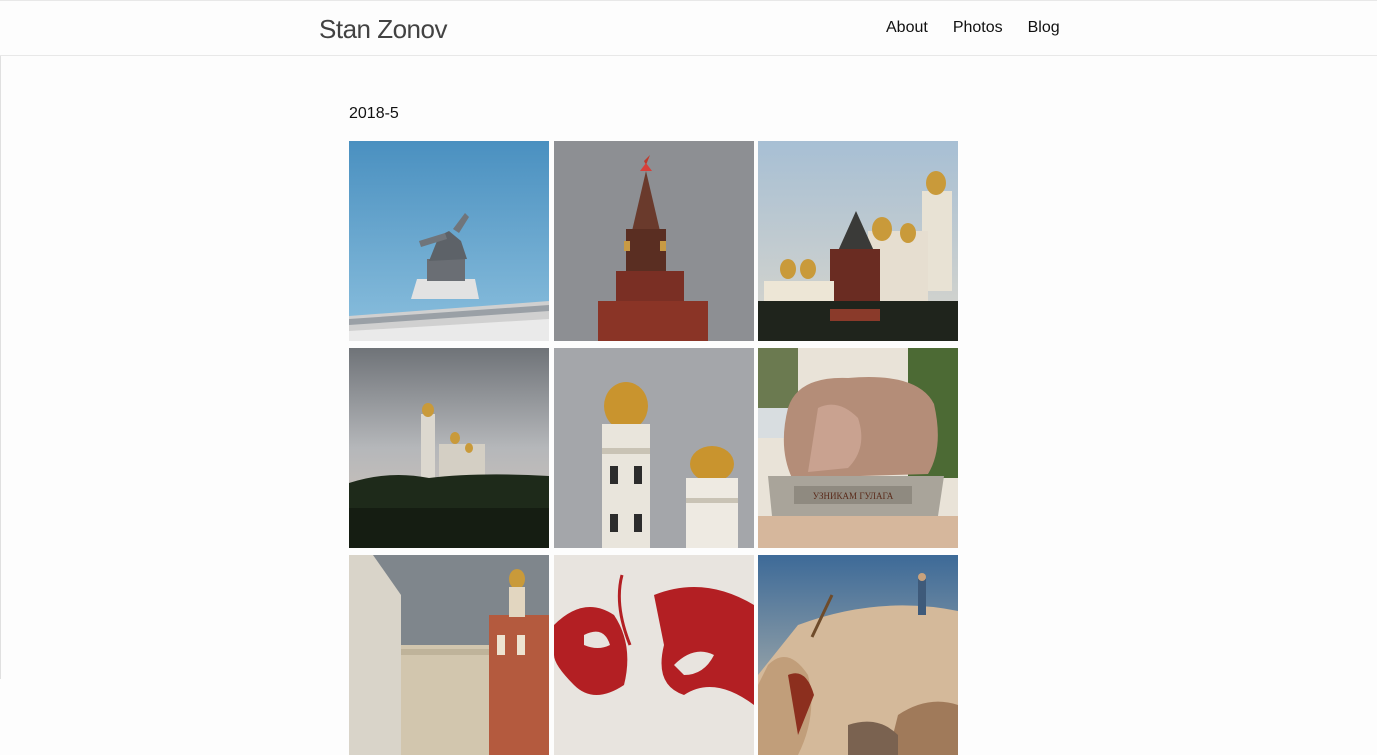 This screenshot has height=755, width=1377. What do you see at coordinates (688, 28) in the screenshot?
I see `site-header: Stan Zonov About Photos Blog` at bounding box center [688, 28].